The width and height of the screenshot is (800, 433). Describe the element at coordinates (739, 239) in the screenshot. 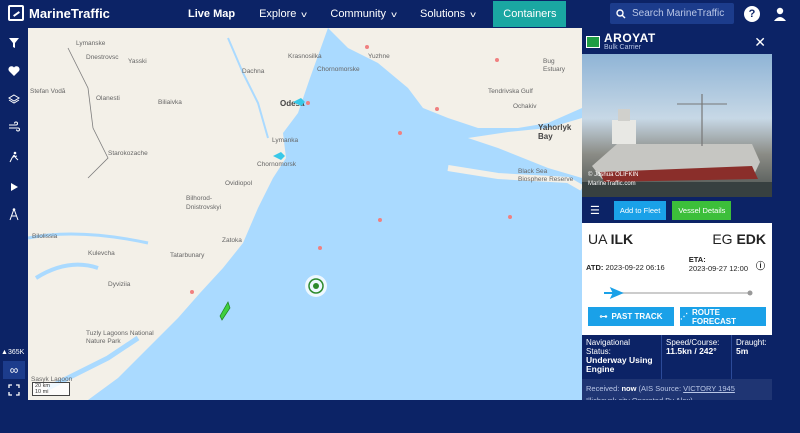

I see `arrival-port: EG EDK` at that location.